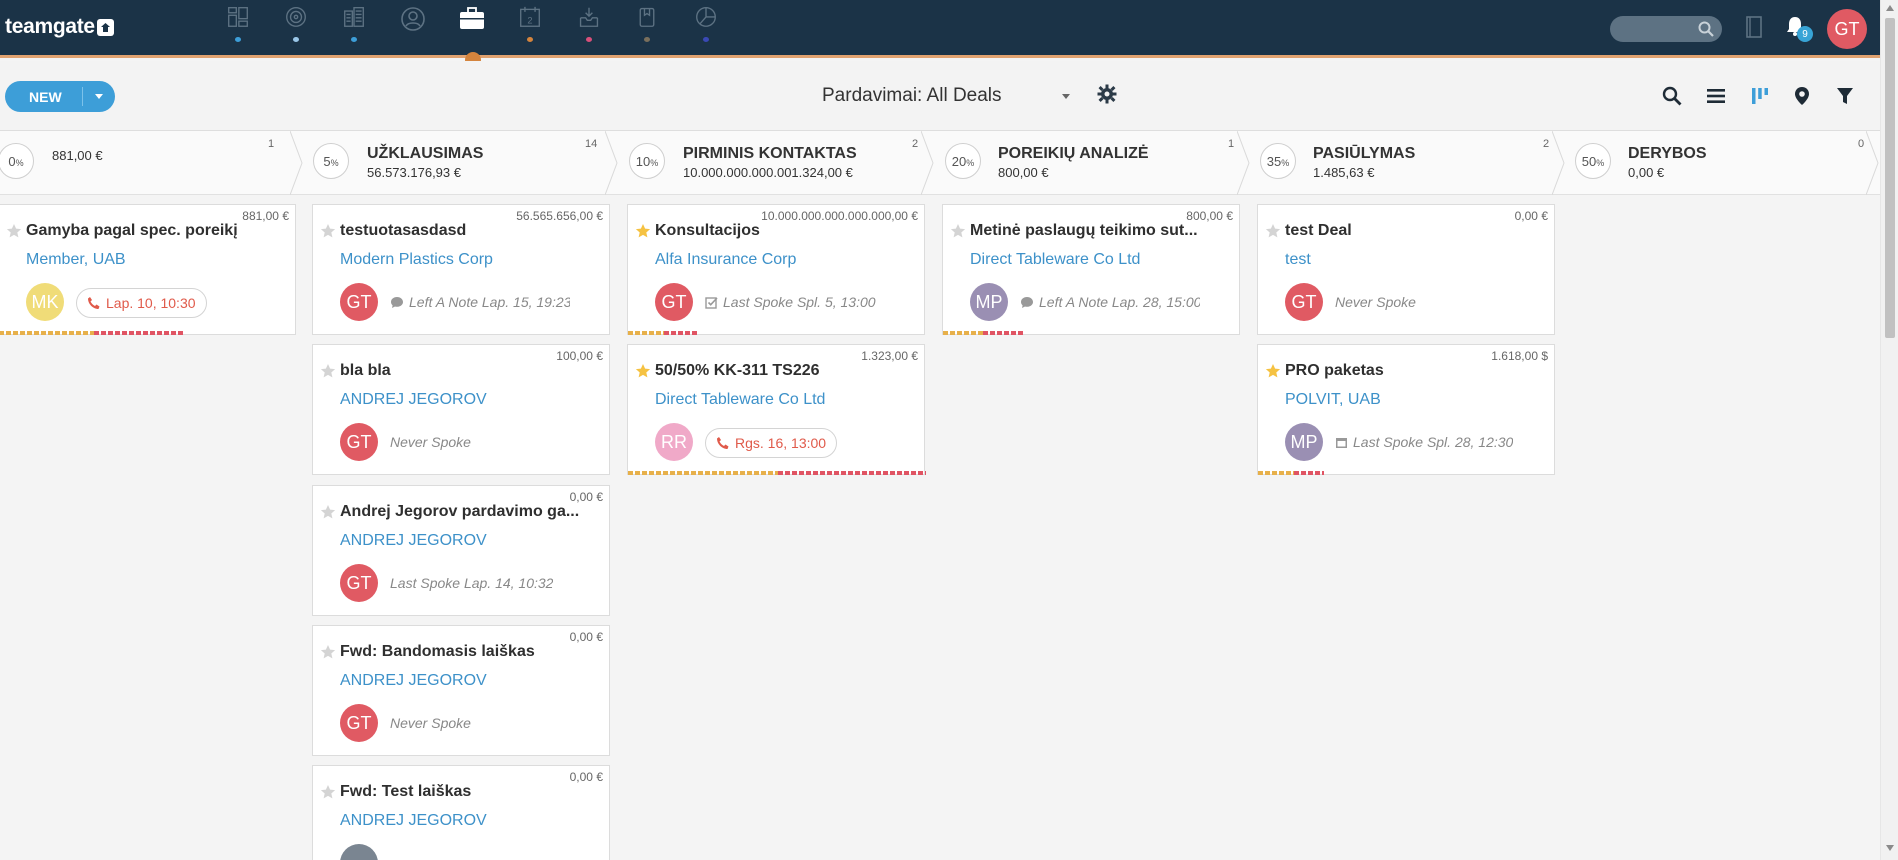 This screenshot has height=860, width=1898. I want to click on filter-button, so click(1845, 98).